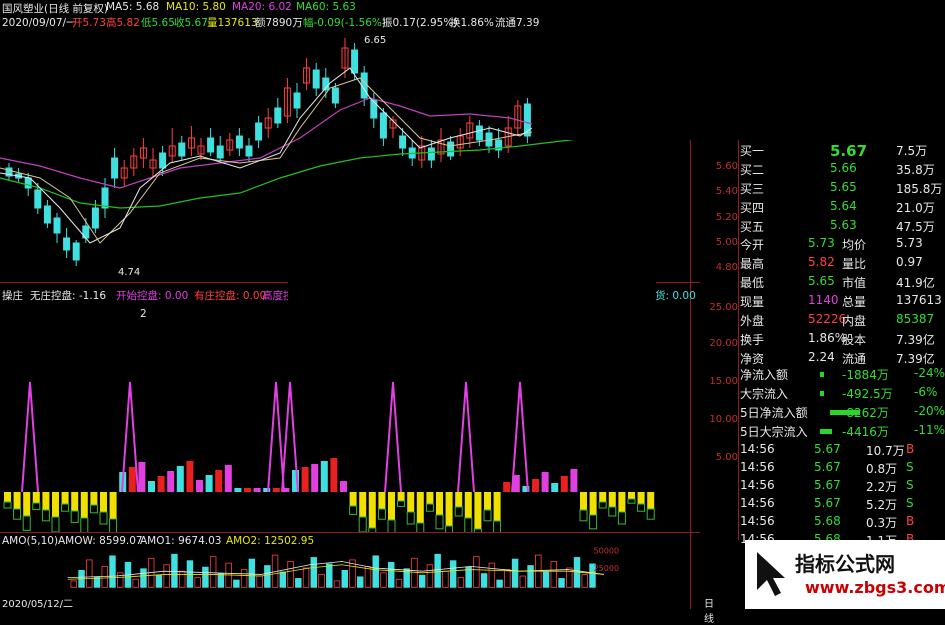 This screenshot has height=625, width=945. I want to click on quote-cell: 买五, so click(752, 227).